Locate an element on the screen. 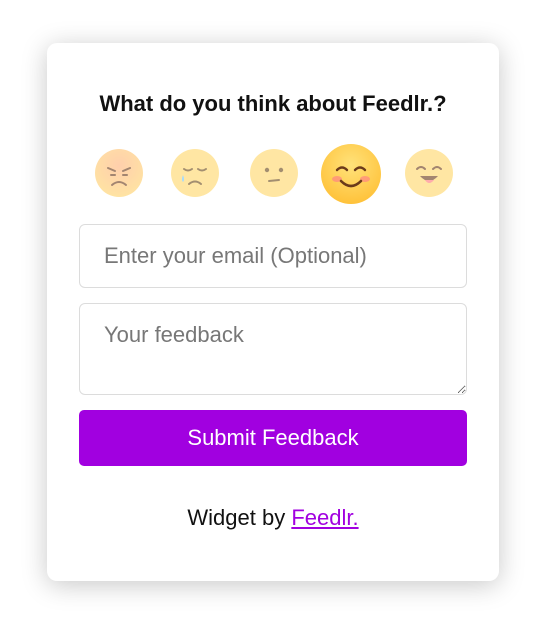 This screenshot has height=633, width=545. footer-prefix: Widget by is located at coordinates (239, 517).